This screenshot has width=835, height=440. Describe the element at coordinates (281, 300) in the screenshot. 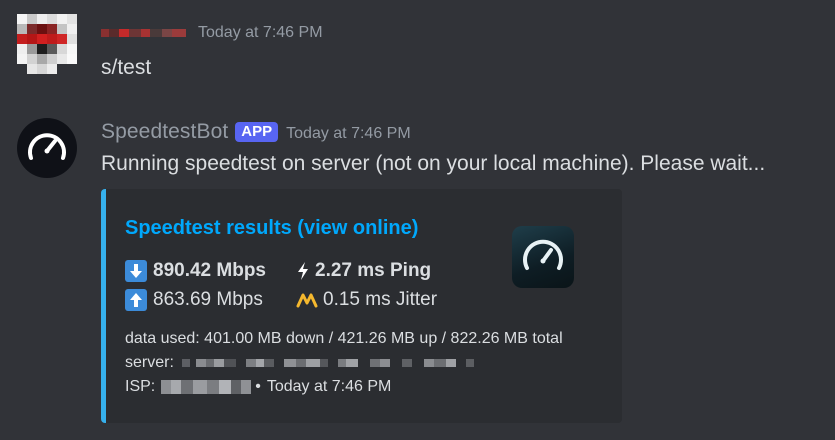

I see `upload-row: 863.69 Mbps 0.15 ms Jitter` at that location.